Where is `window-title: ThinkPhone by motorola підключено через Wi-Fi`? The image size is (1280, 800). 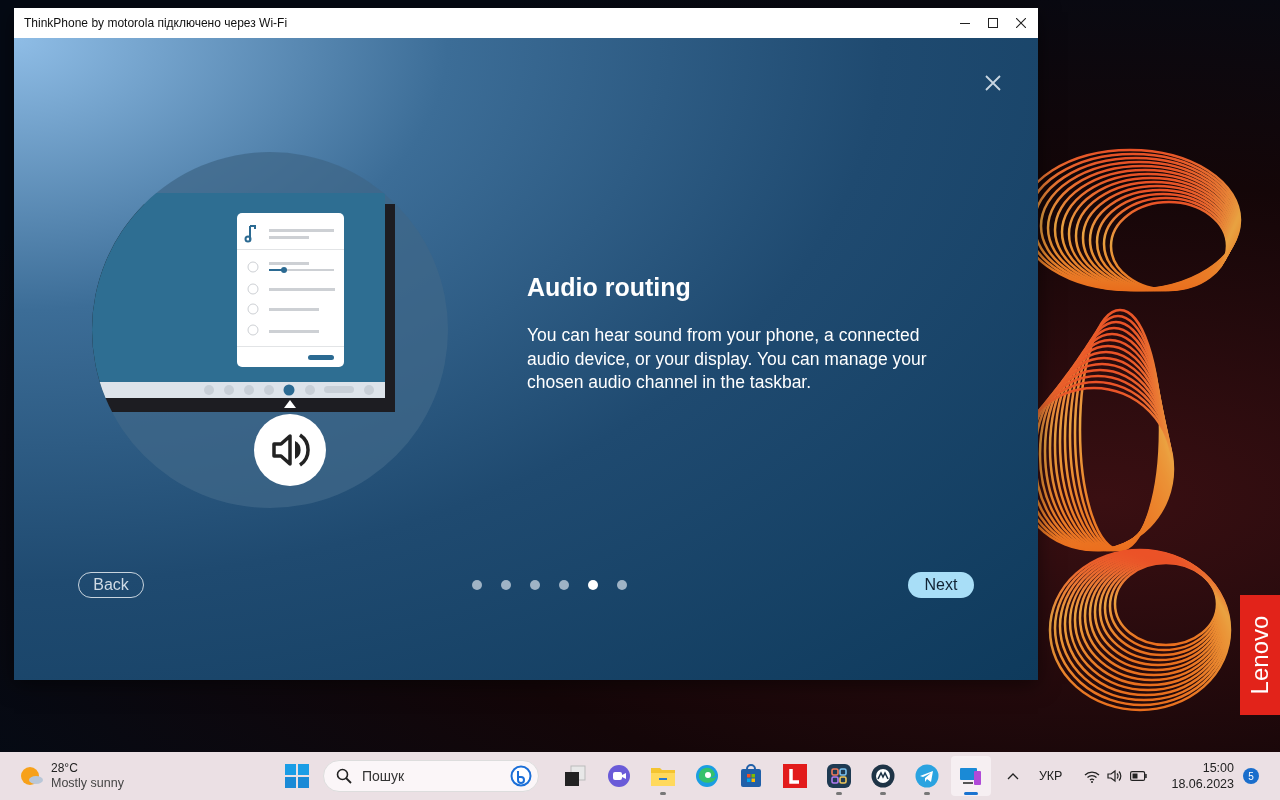 window-title: ThinkPhone by motorola підключено через Wi-Fi is located at coordinates (156, 23).